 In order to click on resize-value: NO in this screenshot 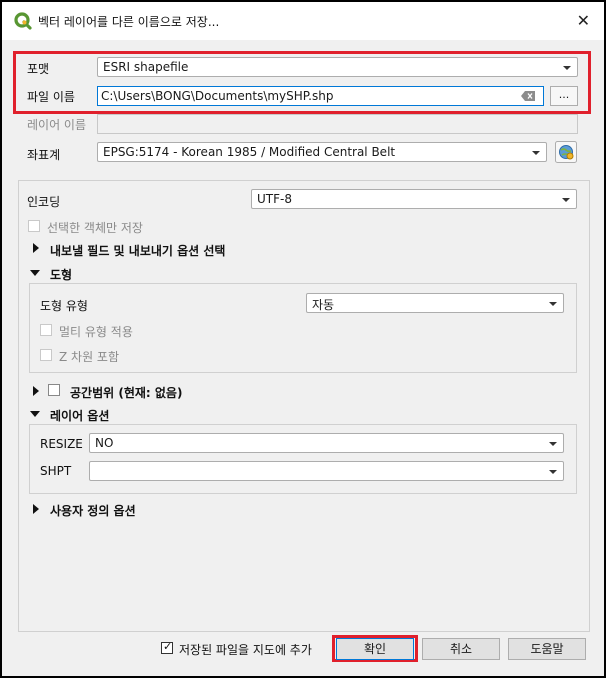, I will do `click(104, 443)`.